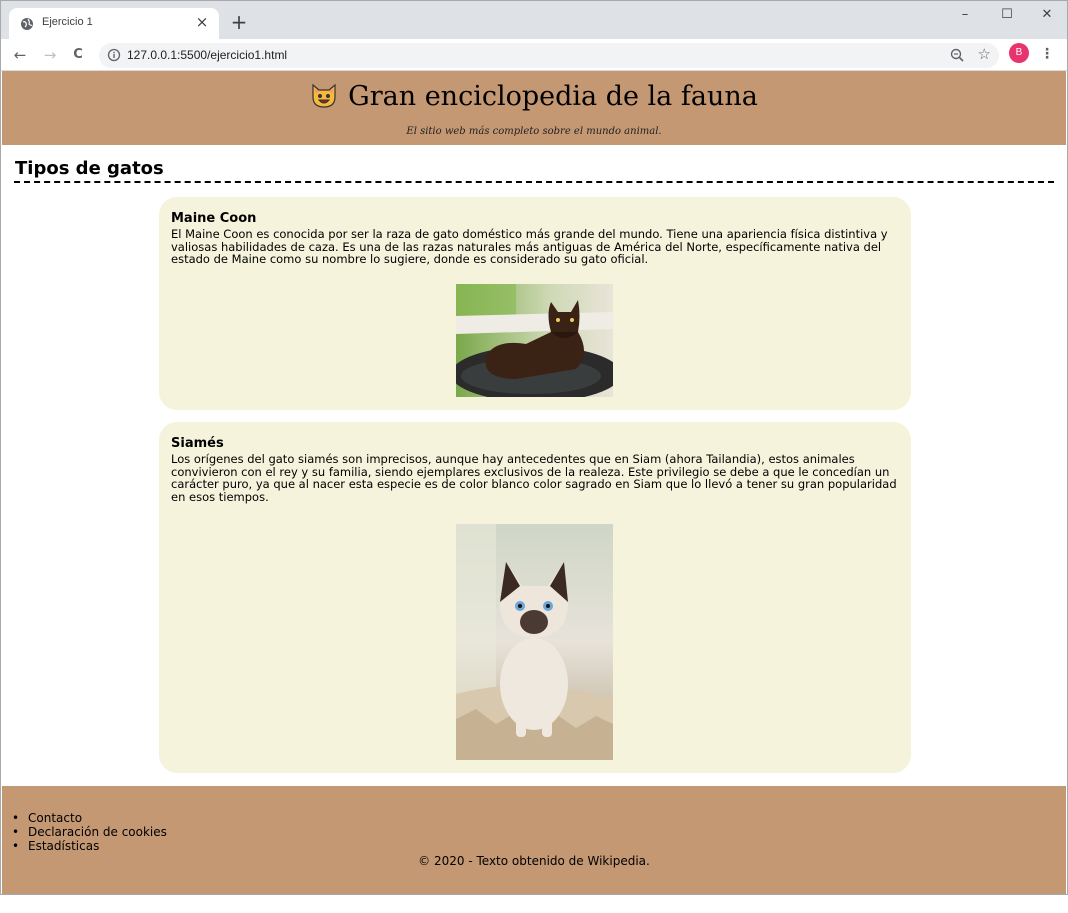  I want to click on tab-ejercicio: Ejercicio 1 ×, so click(114, 23).